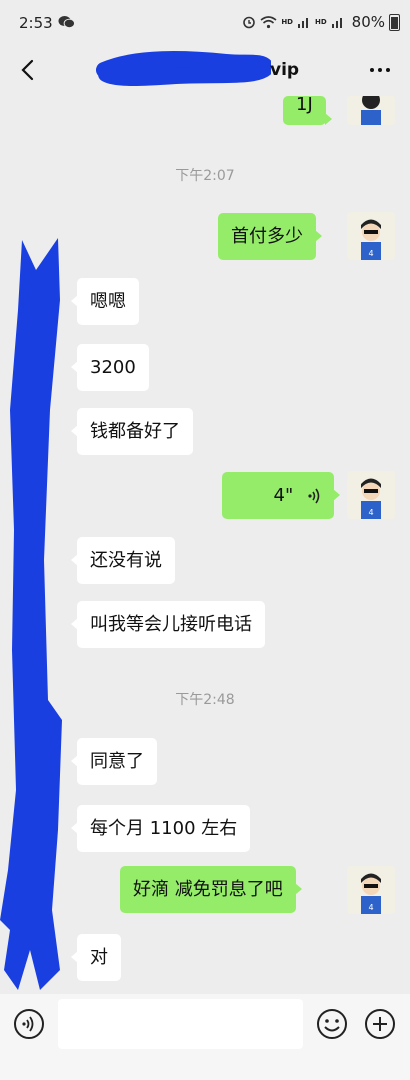  Describe the element at coordinates (314, 496) in the screenshot. I see `voice-wave-icon` at that location.